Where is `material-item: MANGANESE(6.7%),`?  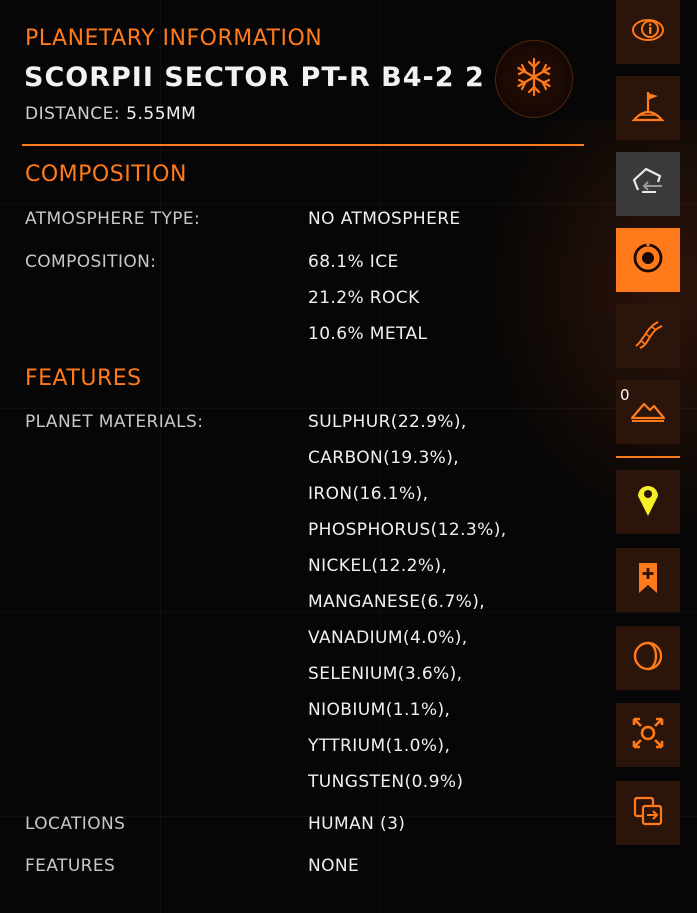
material-item: MANGANESE(6.7%), is located at coordinates (397, 602).